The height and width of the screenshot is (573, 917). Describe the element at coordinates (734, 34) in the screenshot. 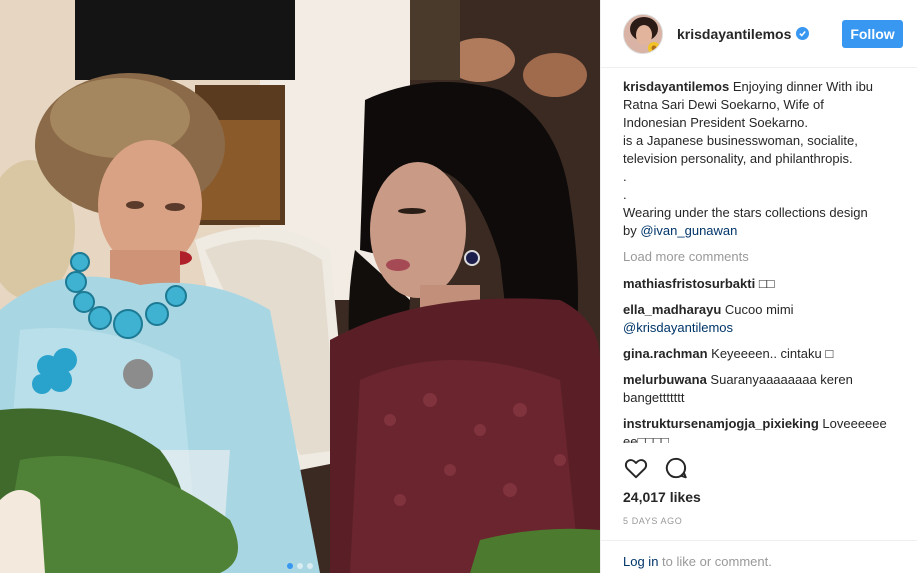

I see `header-username: krisdayantilemos` at that location.